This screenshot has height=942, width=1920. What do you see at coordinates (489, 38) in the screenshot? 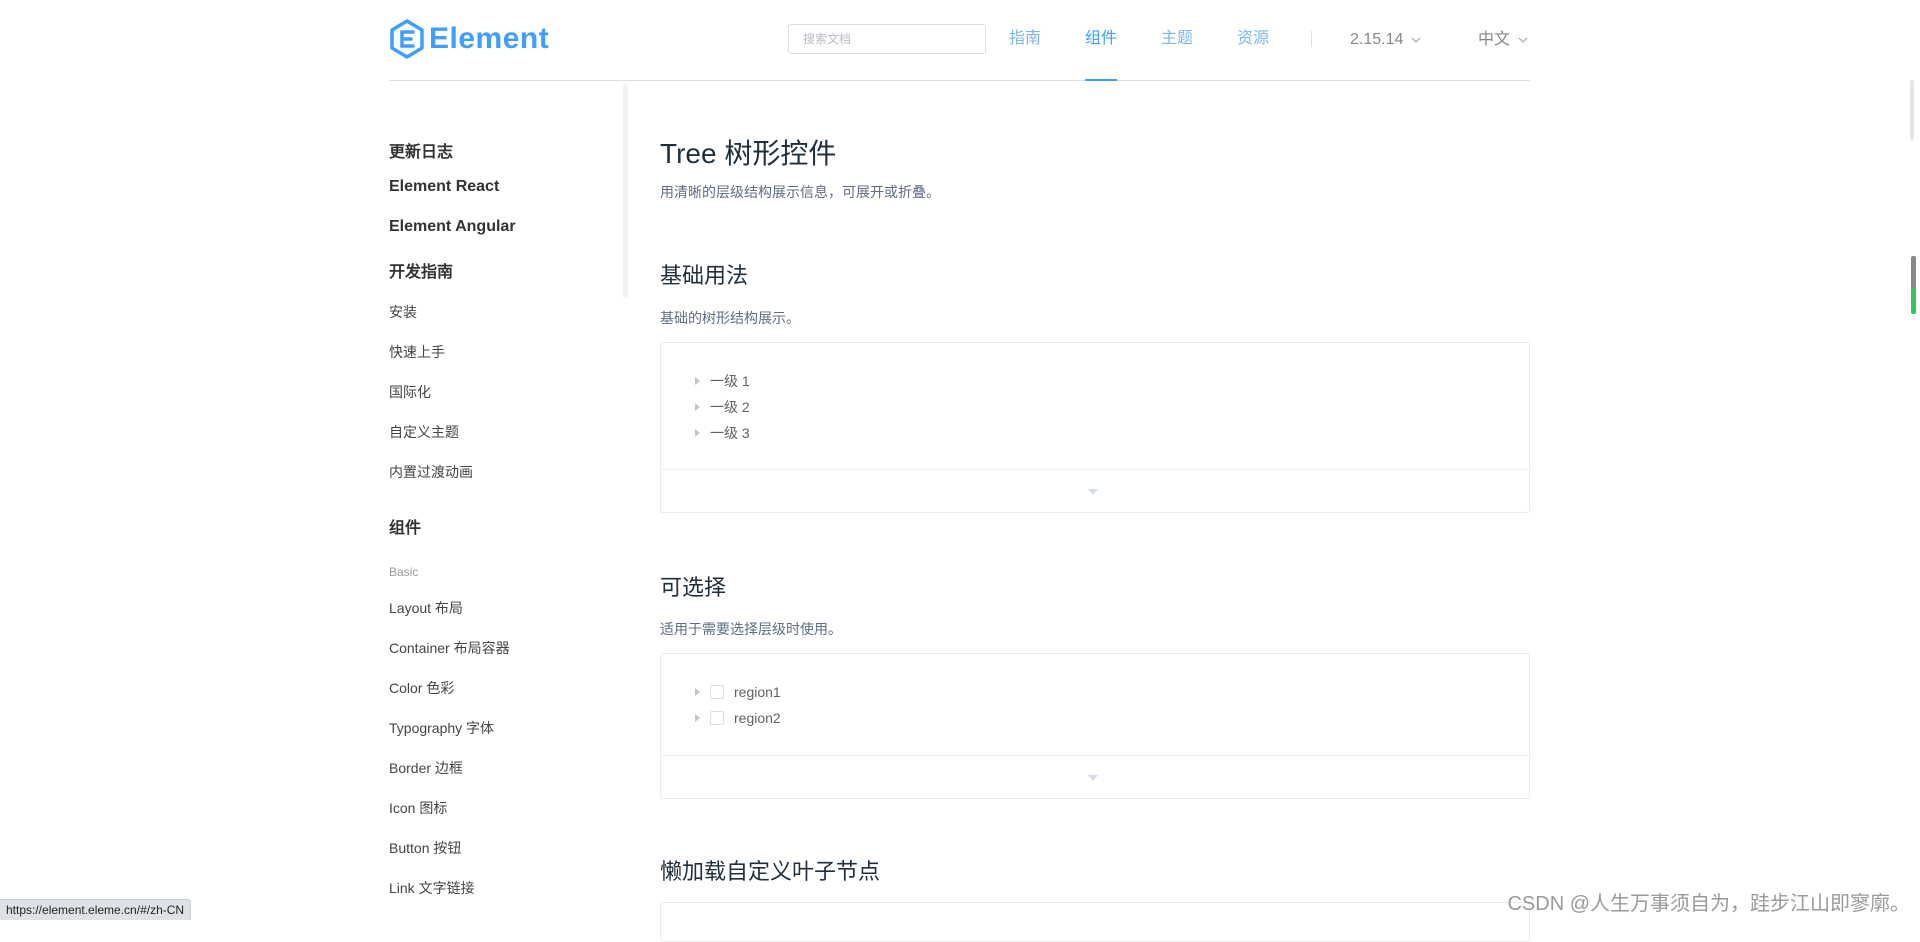
I see `logo-text: Element` at bounding box center [489, 38].